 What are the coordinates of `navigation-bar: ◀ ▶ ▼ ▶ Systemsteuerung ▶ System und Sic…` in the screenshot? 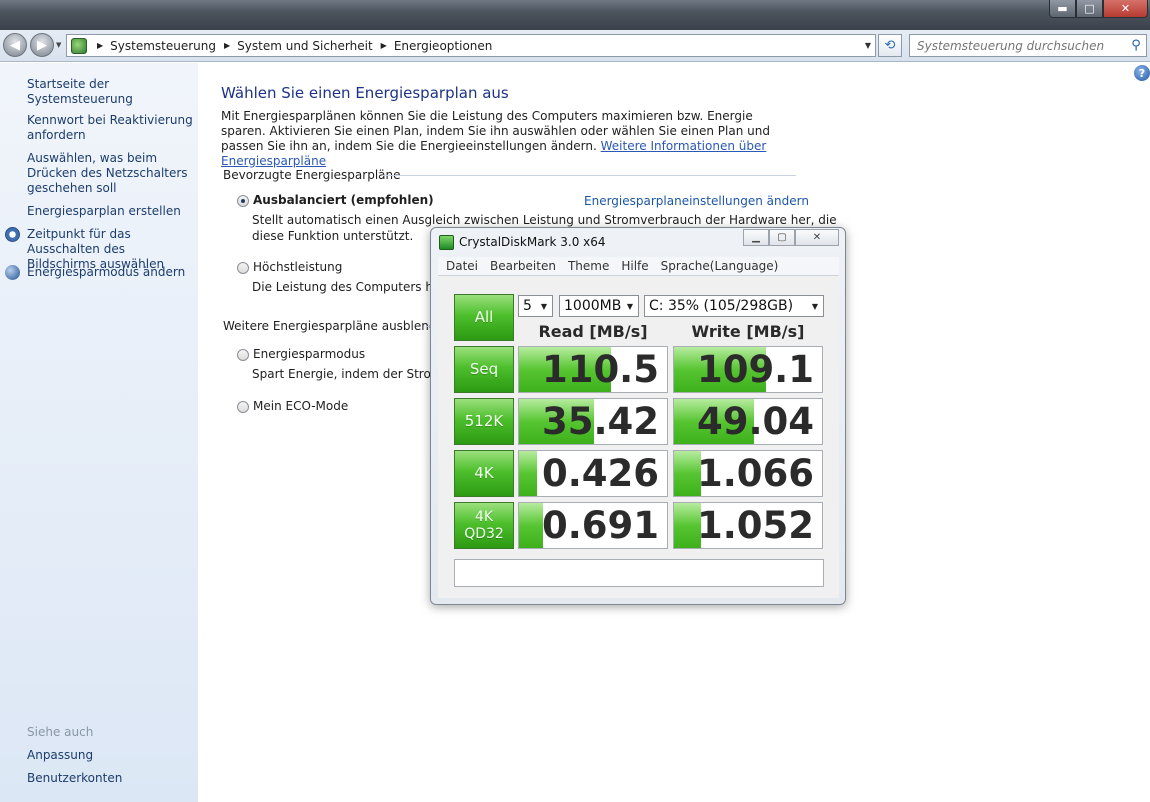 It's located at (575, 46).